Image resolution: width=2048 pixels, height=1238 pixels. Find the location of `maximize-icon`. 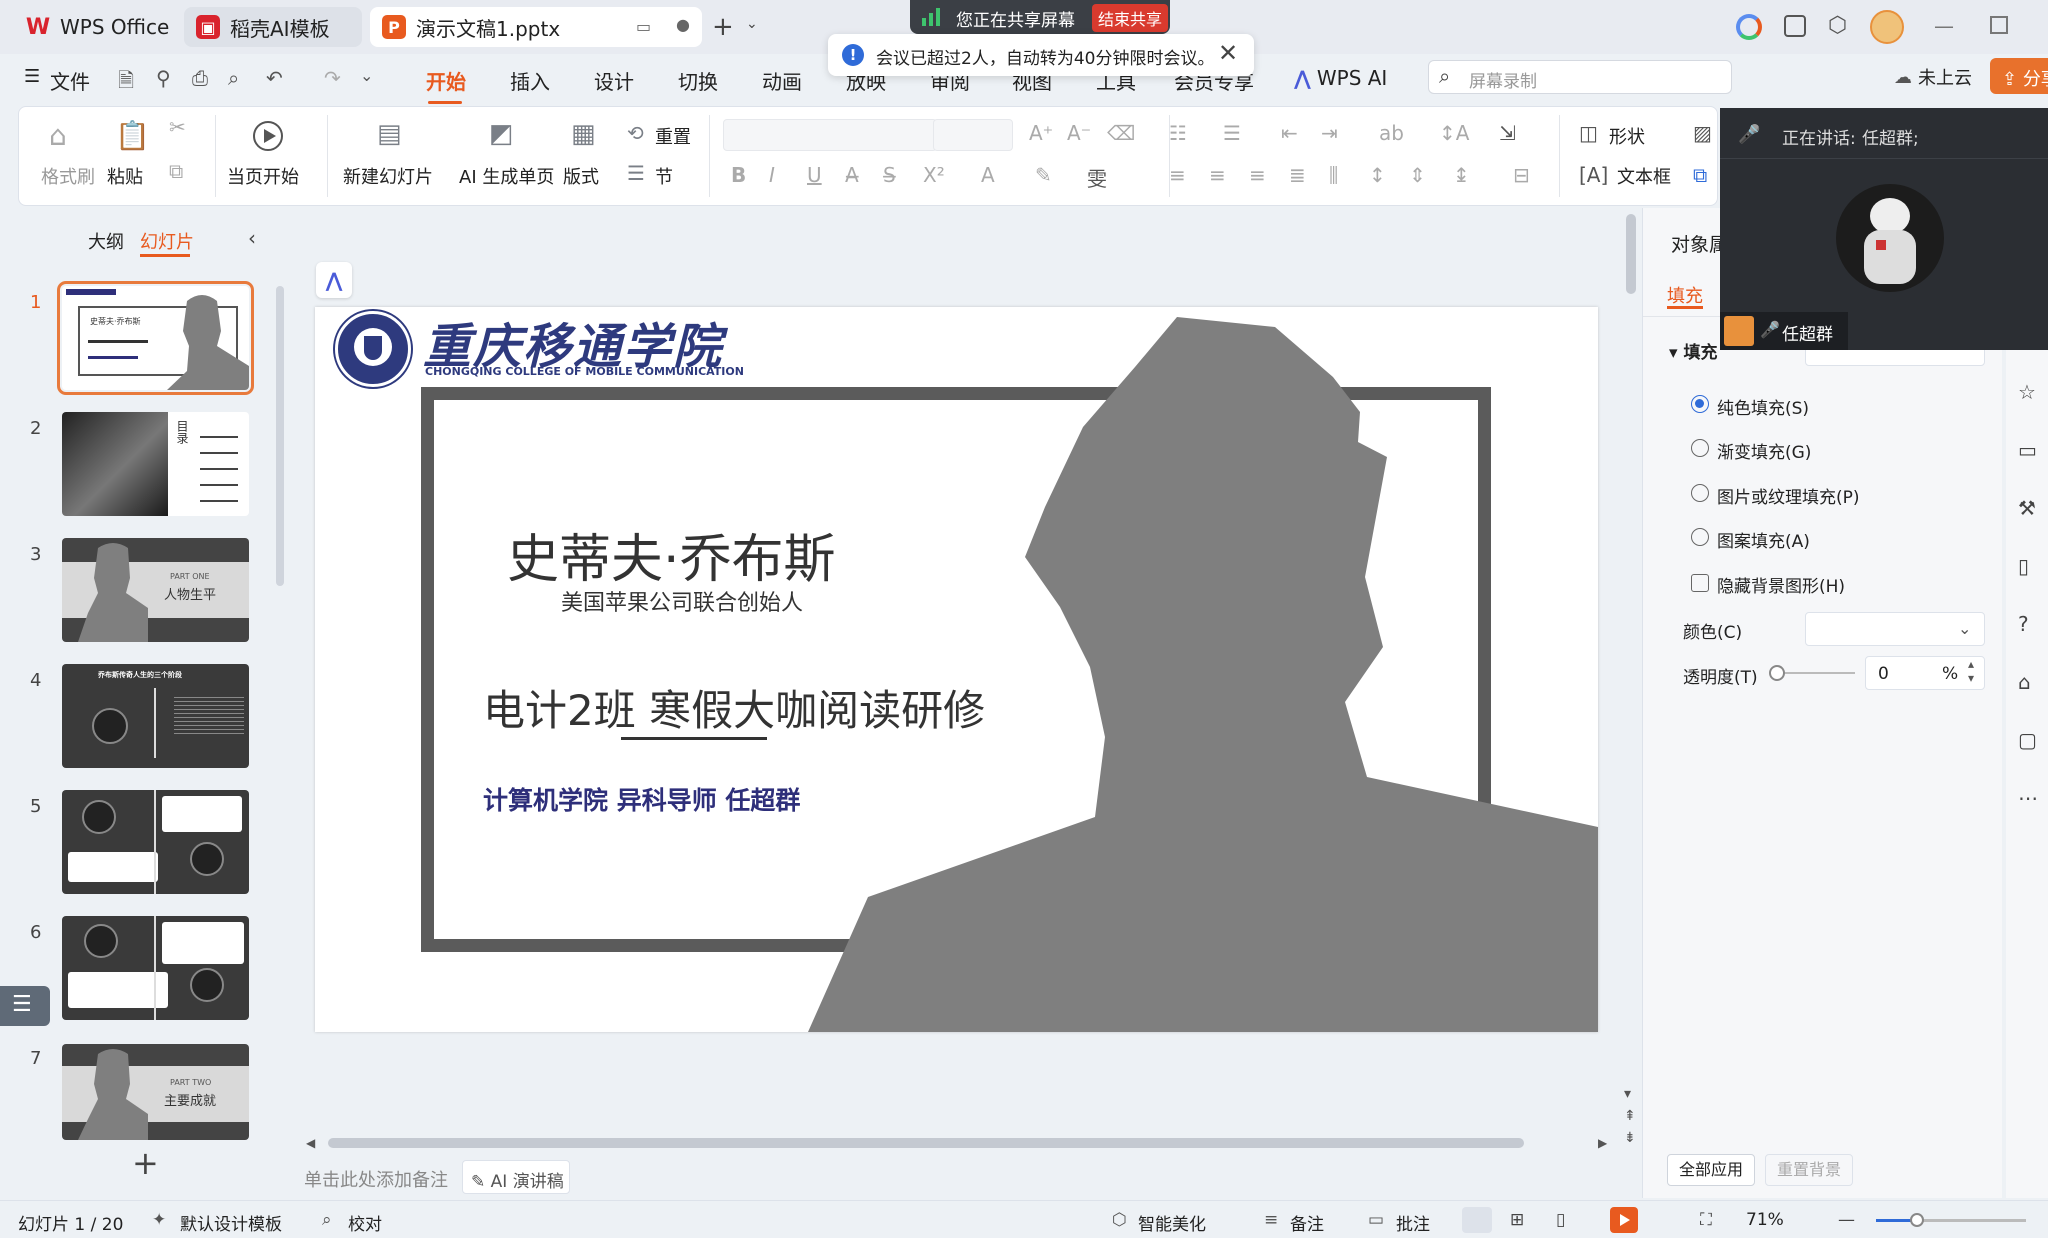

maximize-icon is located at coordinates (1999, 25).